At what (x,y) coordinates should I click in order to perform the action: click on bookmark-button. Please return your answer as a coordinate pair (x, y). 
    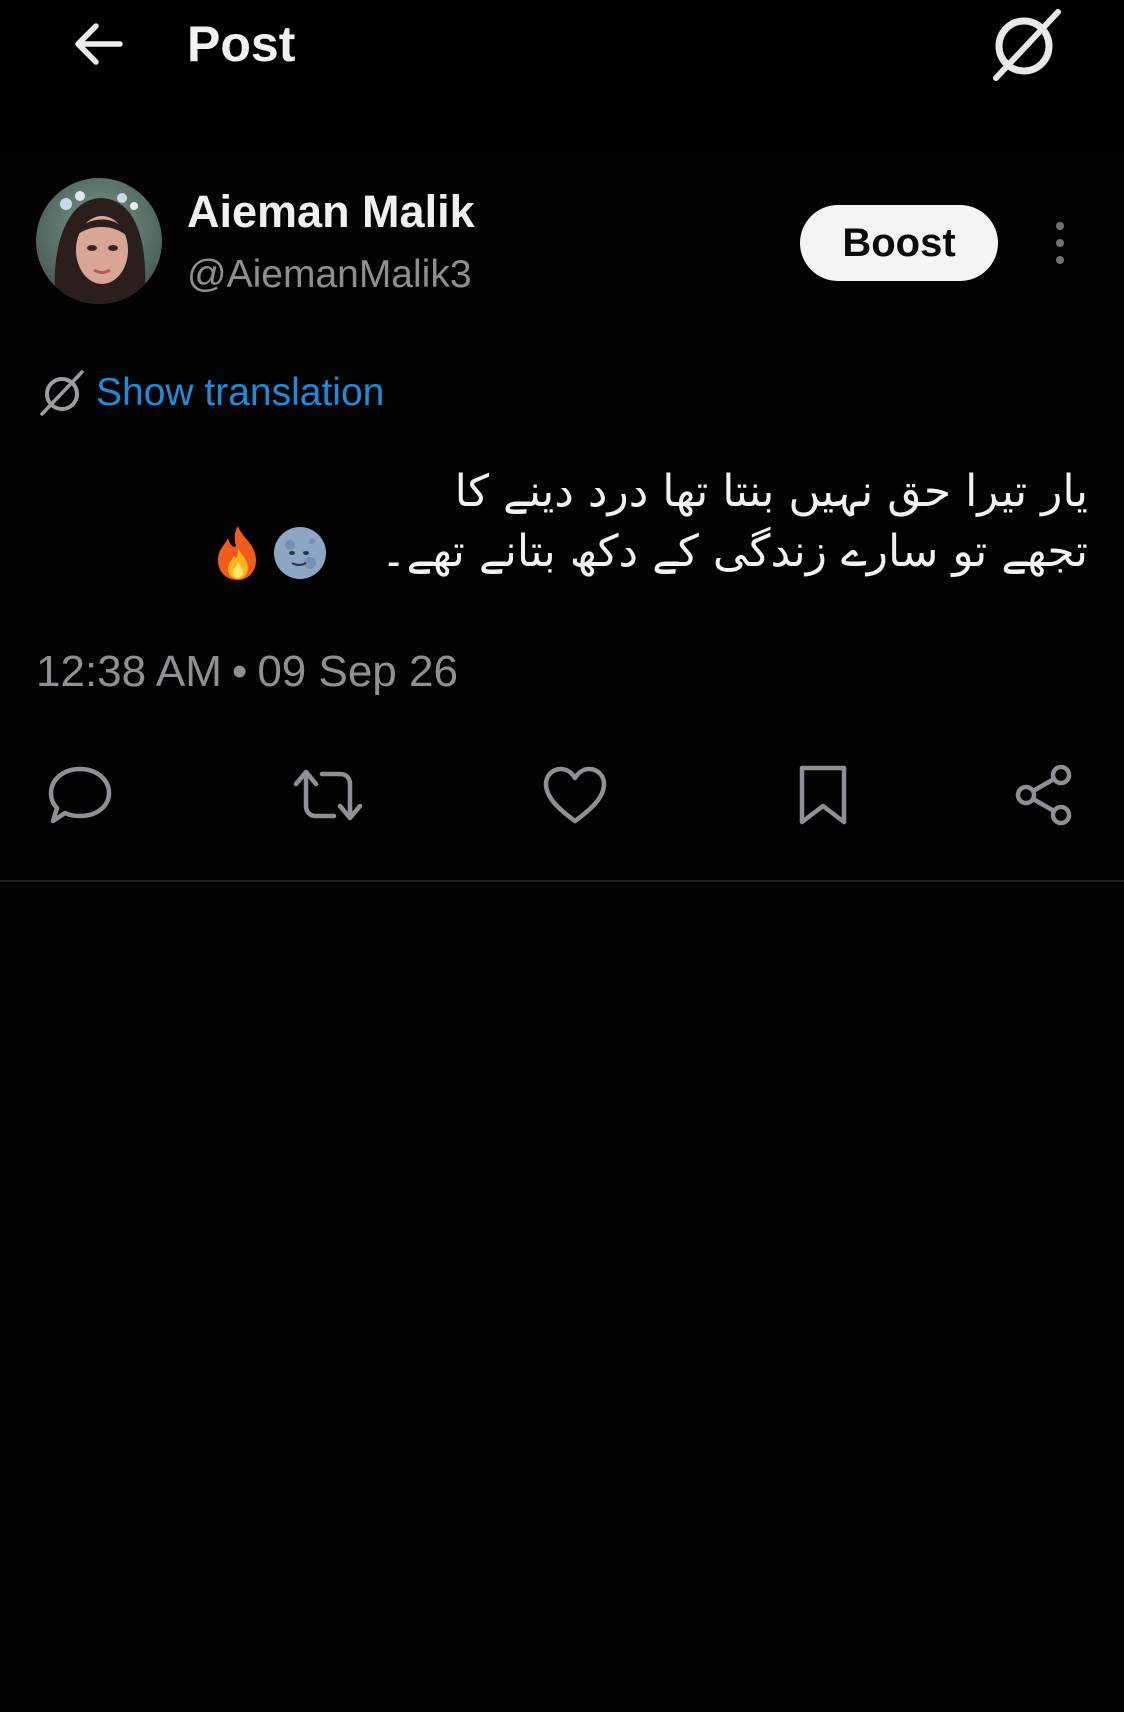
    Looking at the image, I should click on (823, 795).